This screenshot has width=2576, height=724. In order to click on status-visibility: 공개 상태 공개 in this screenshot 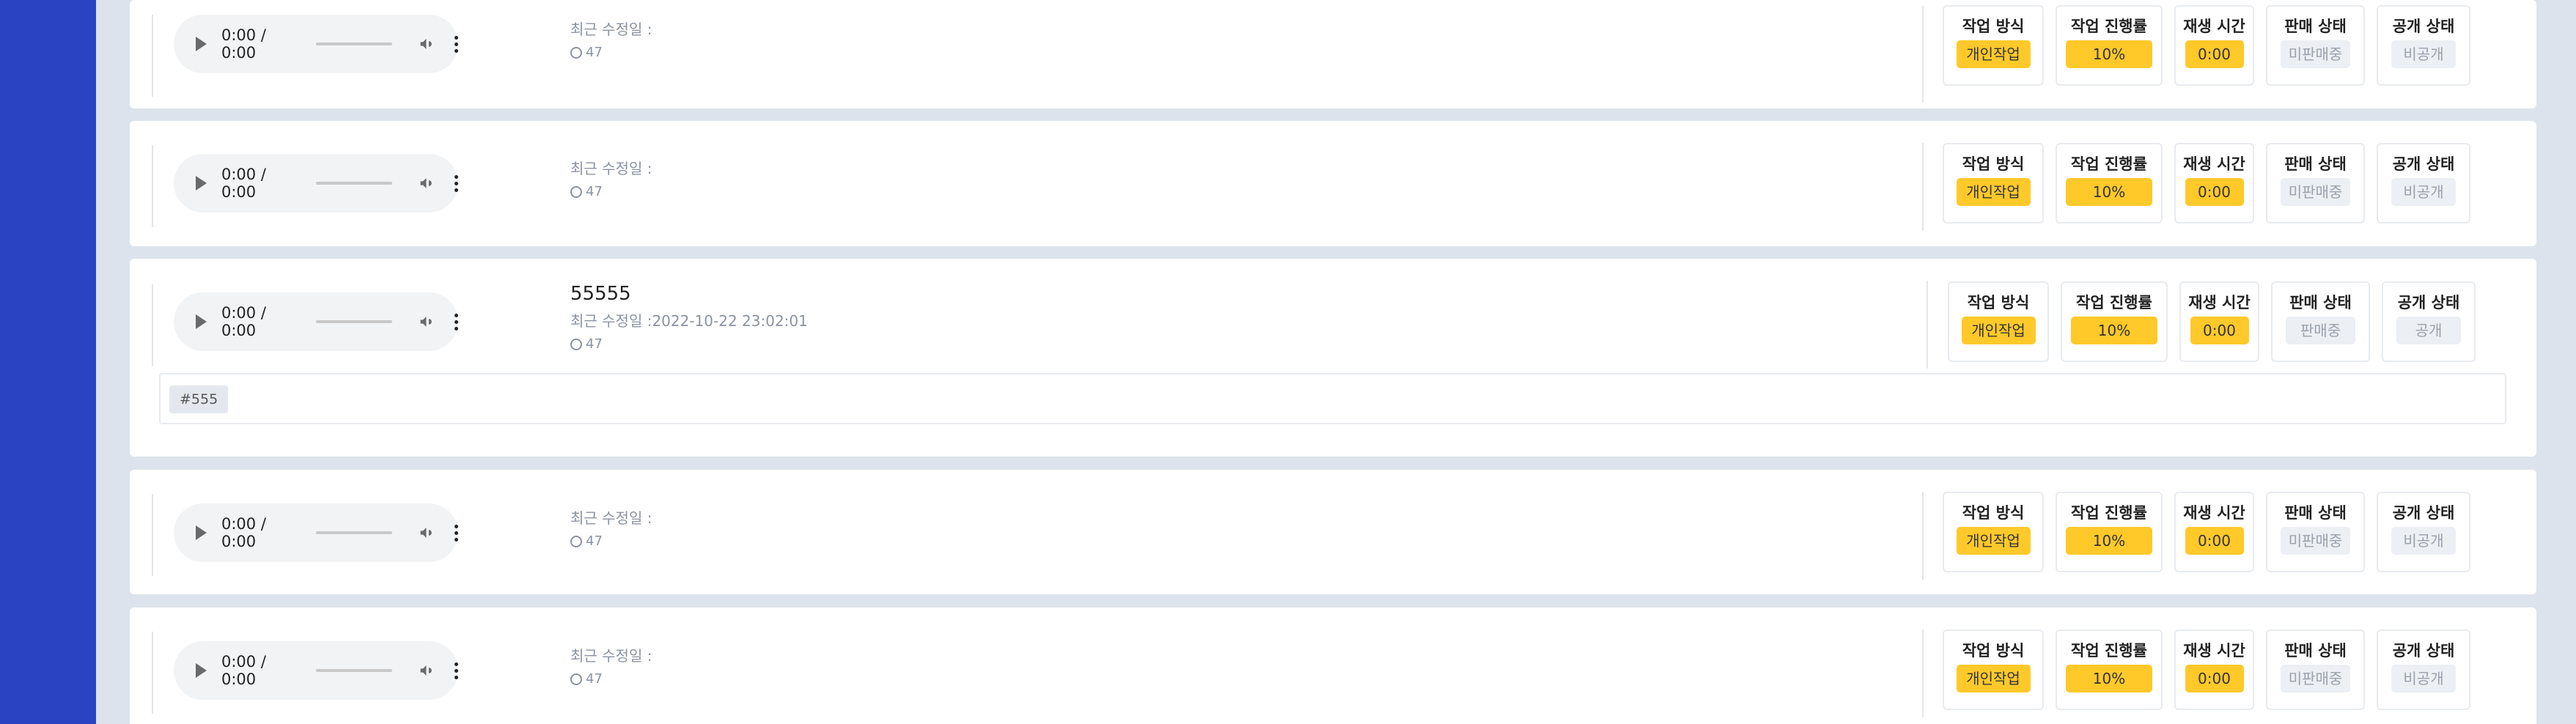, I will do `click(2429, 321)`.